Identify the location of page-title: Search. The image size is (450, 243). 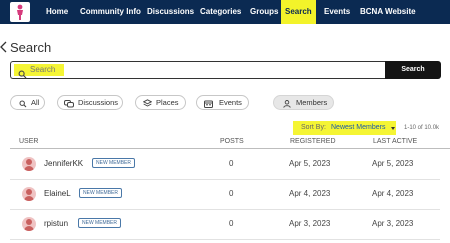
(31, 47).